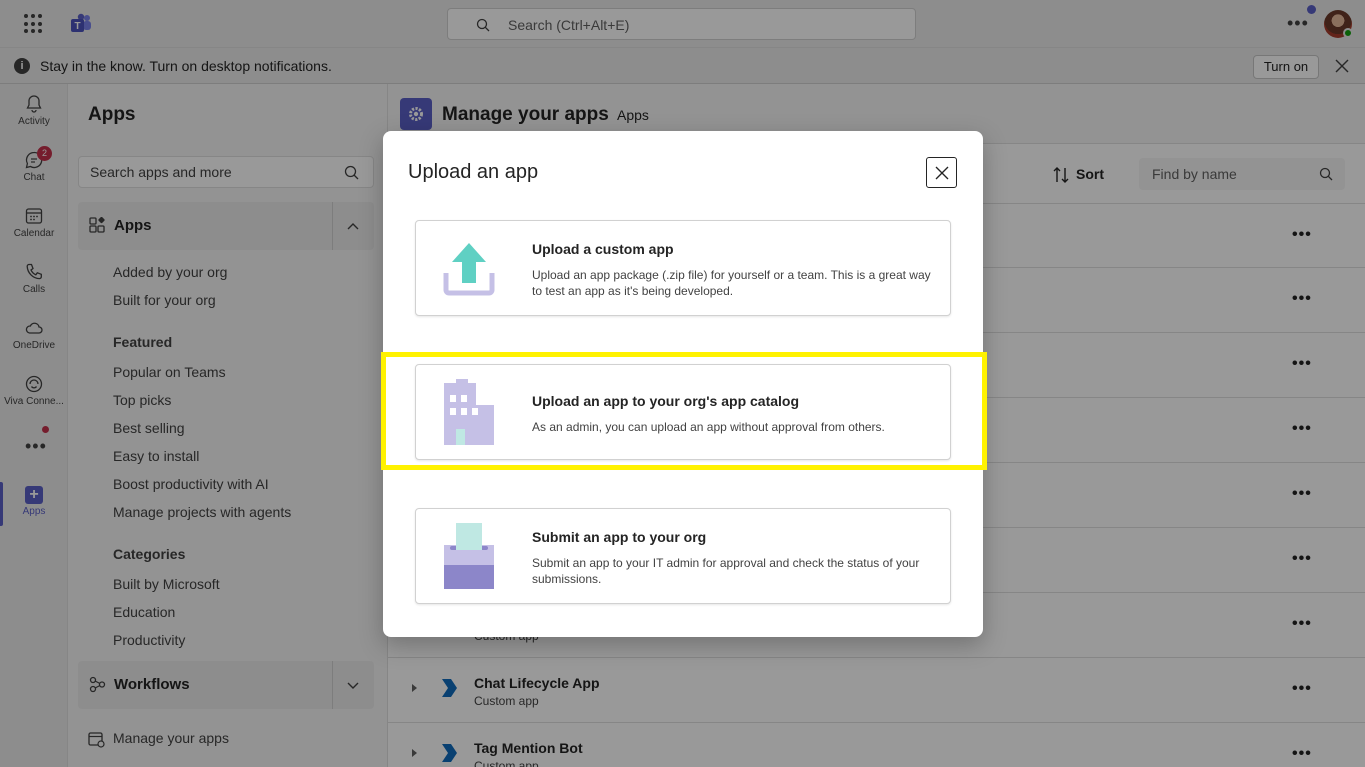  What do you see at coordinates (469, 556) in the screenshot?
I see `submission-box-icon` at bounding box center [469, 556].